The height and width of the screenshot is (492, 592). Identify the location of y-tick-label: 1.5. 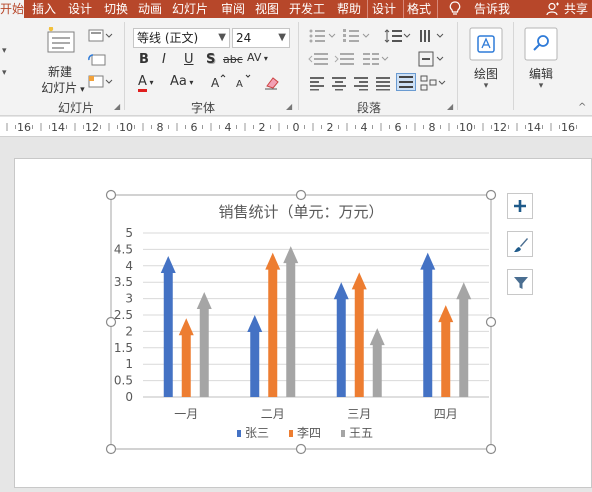
(123, 348).